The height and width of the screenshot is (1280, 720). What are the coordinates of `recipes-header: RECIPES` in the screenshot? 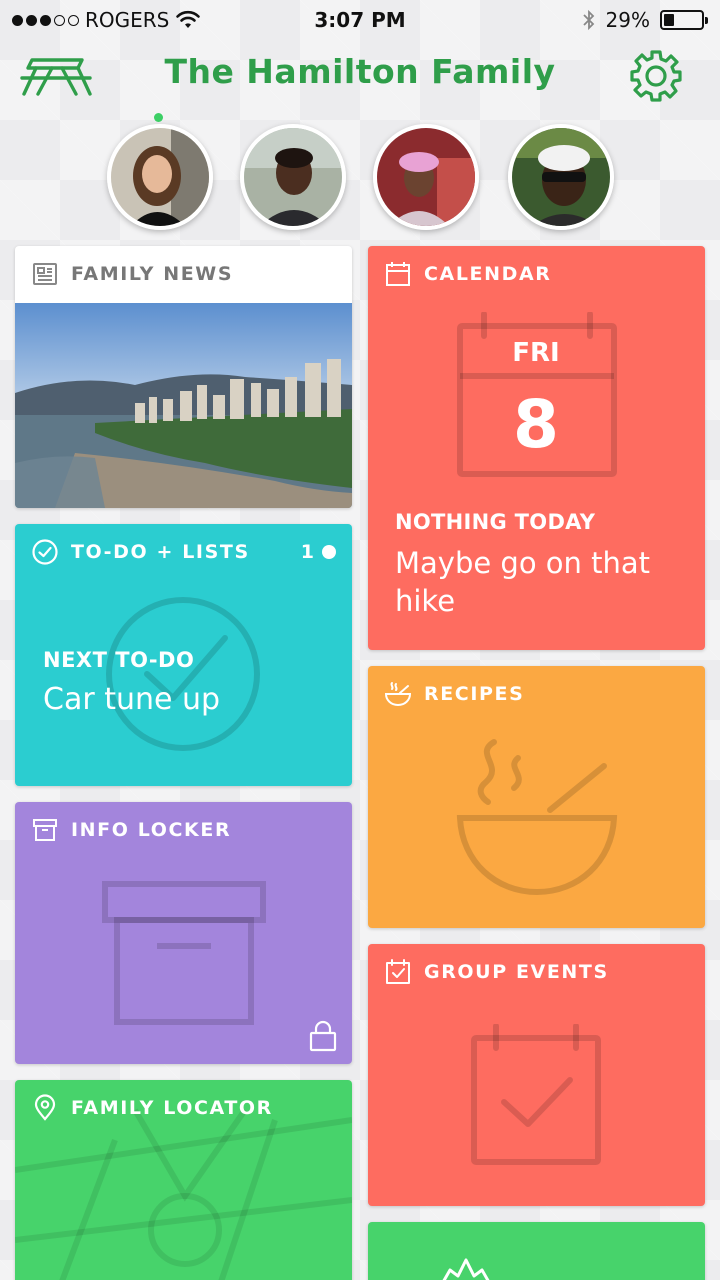 It's located at (454, 694).